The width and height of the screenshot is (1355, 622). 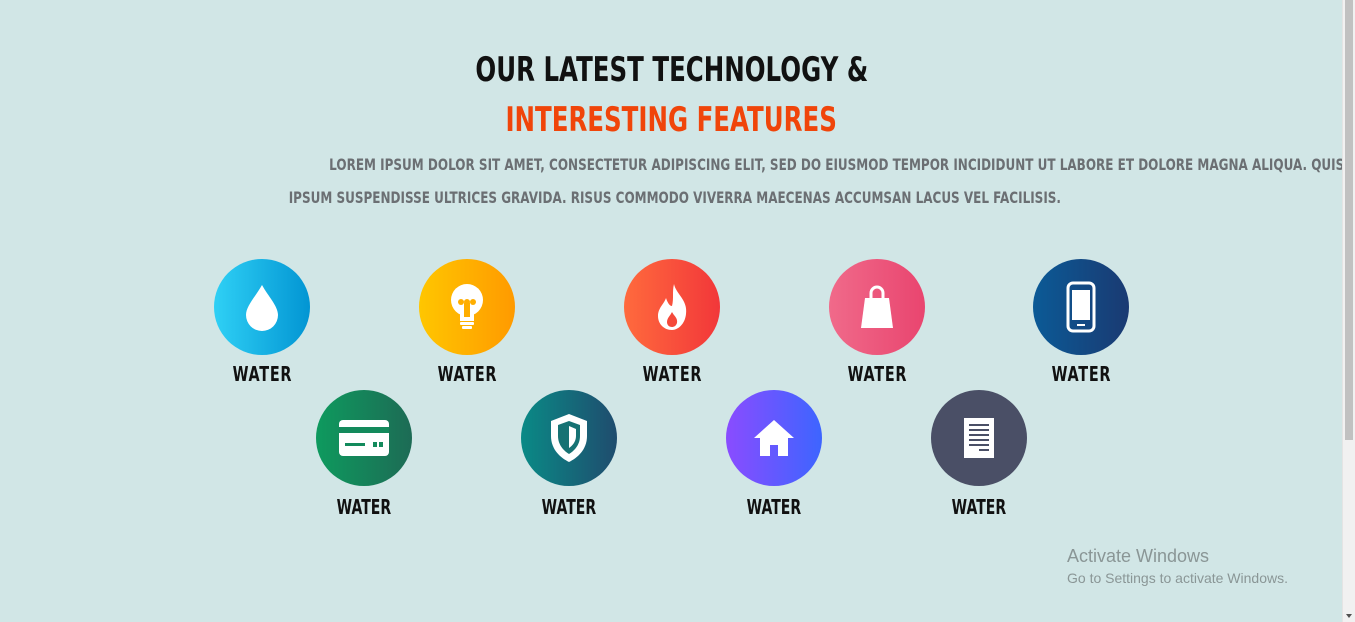 What do you see at coordinates (979, 438) in the screenshot?
I see `document-icon` at bounding box center [979, 438].